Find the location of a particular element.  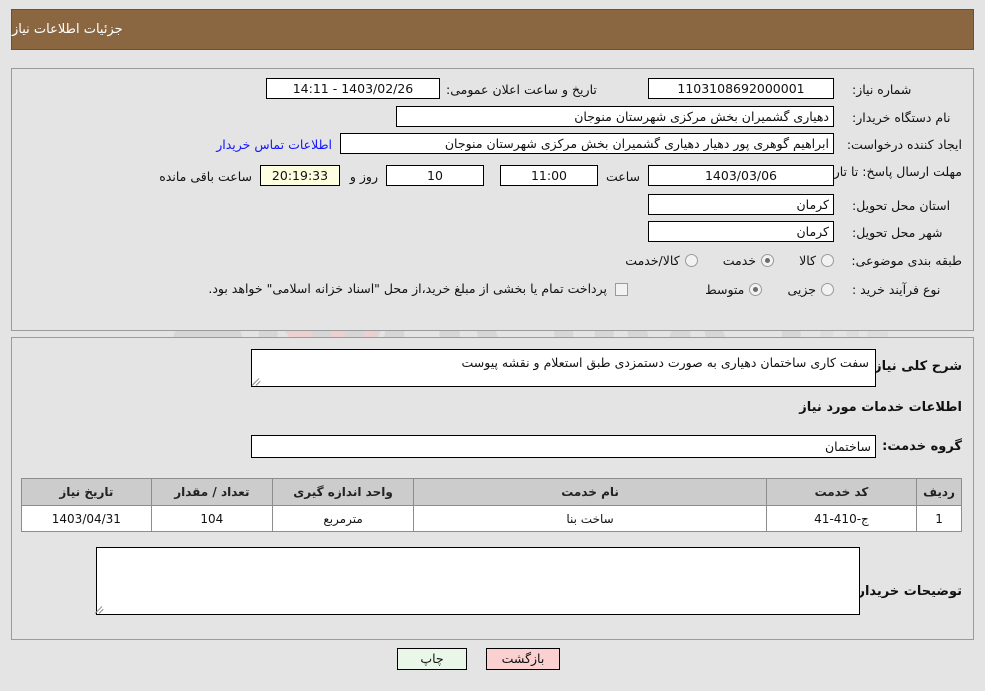

services-section-heading: اطلاعات خدمات مورد نیاز is located at coordinates (880, 407).